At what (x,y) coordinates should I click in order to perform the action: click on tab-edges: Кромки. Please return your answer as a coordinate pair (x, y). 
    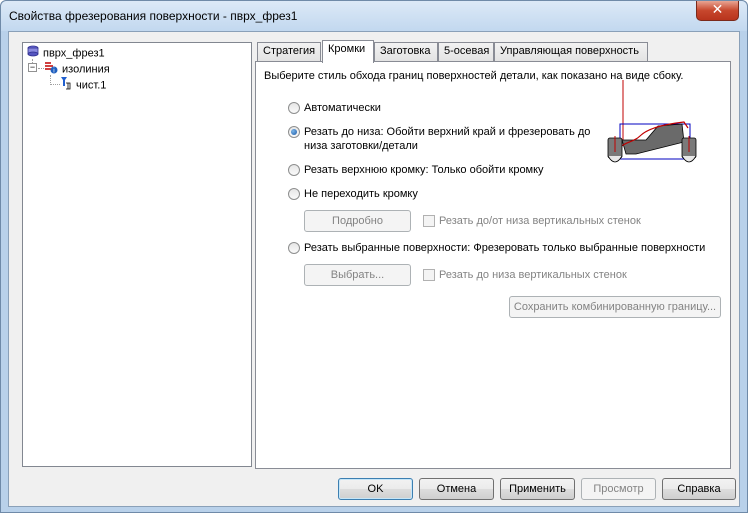
    Looking at the image, I should click on (348, 51).